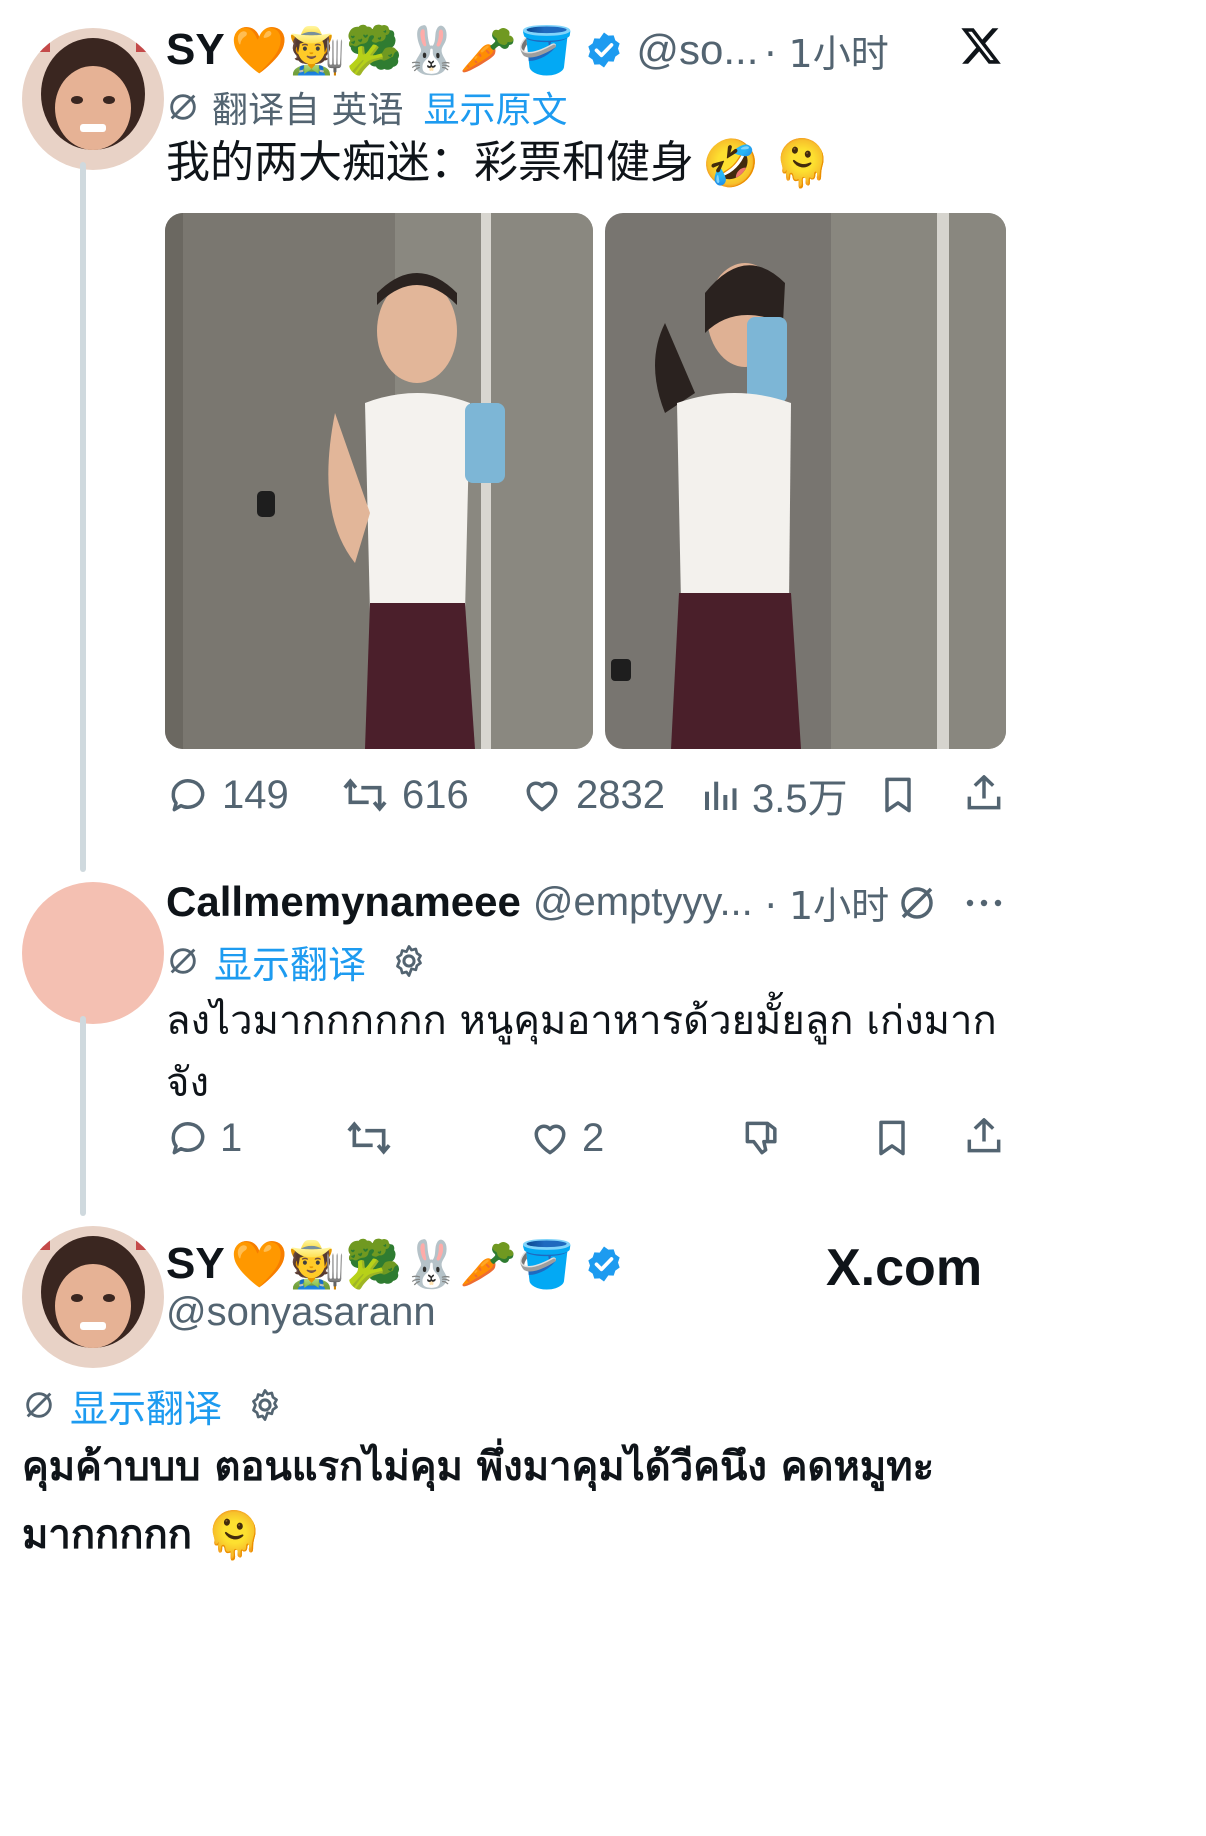 This screenshot has height=1836, width=1206. Describe the element at coordinates (255, 794) in the screenshot. I see `reply-count: 149` at that location.